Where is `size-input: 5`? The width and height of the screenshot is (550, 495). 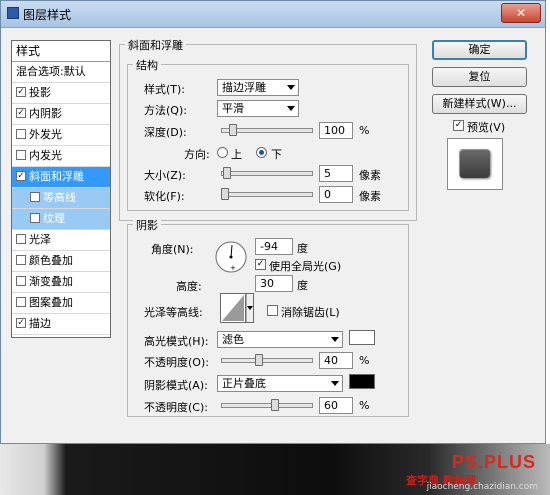 size-input: 5 is located at coordinates (336, 173).